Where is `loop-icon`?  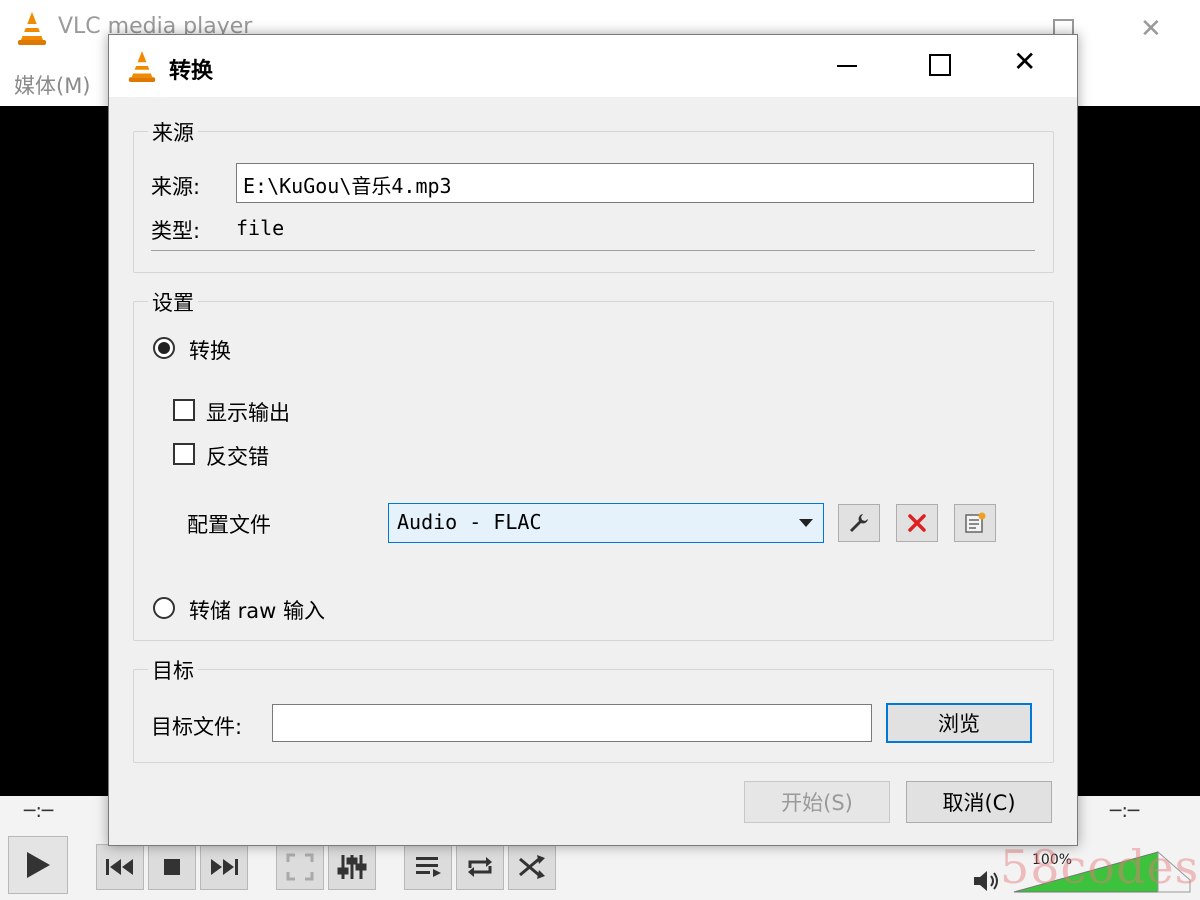 loop-icon is located at coordinates (480, 867).